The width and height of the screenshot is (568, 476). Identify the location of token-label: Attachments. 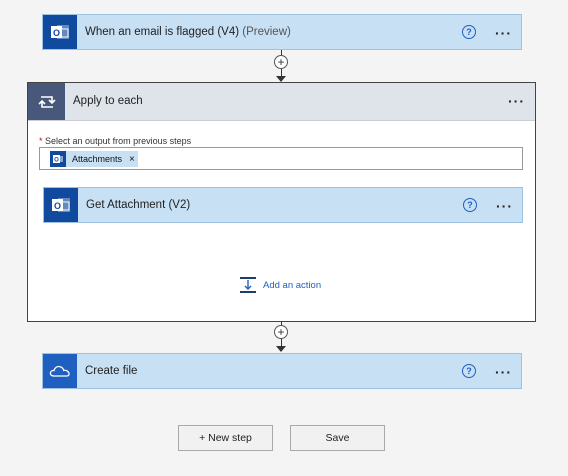
(97, 159).